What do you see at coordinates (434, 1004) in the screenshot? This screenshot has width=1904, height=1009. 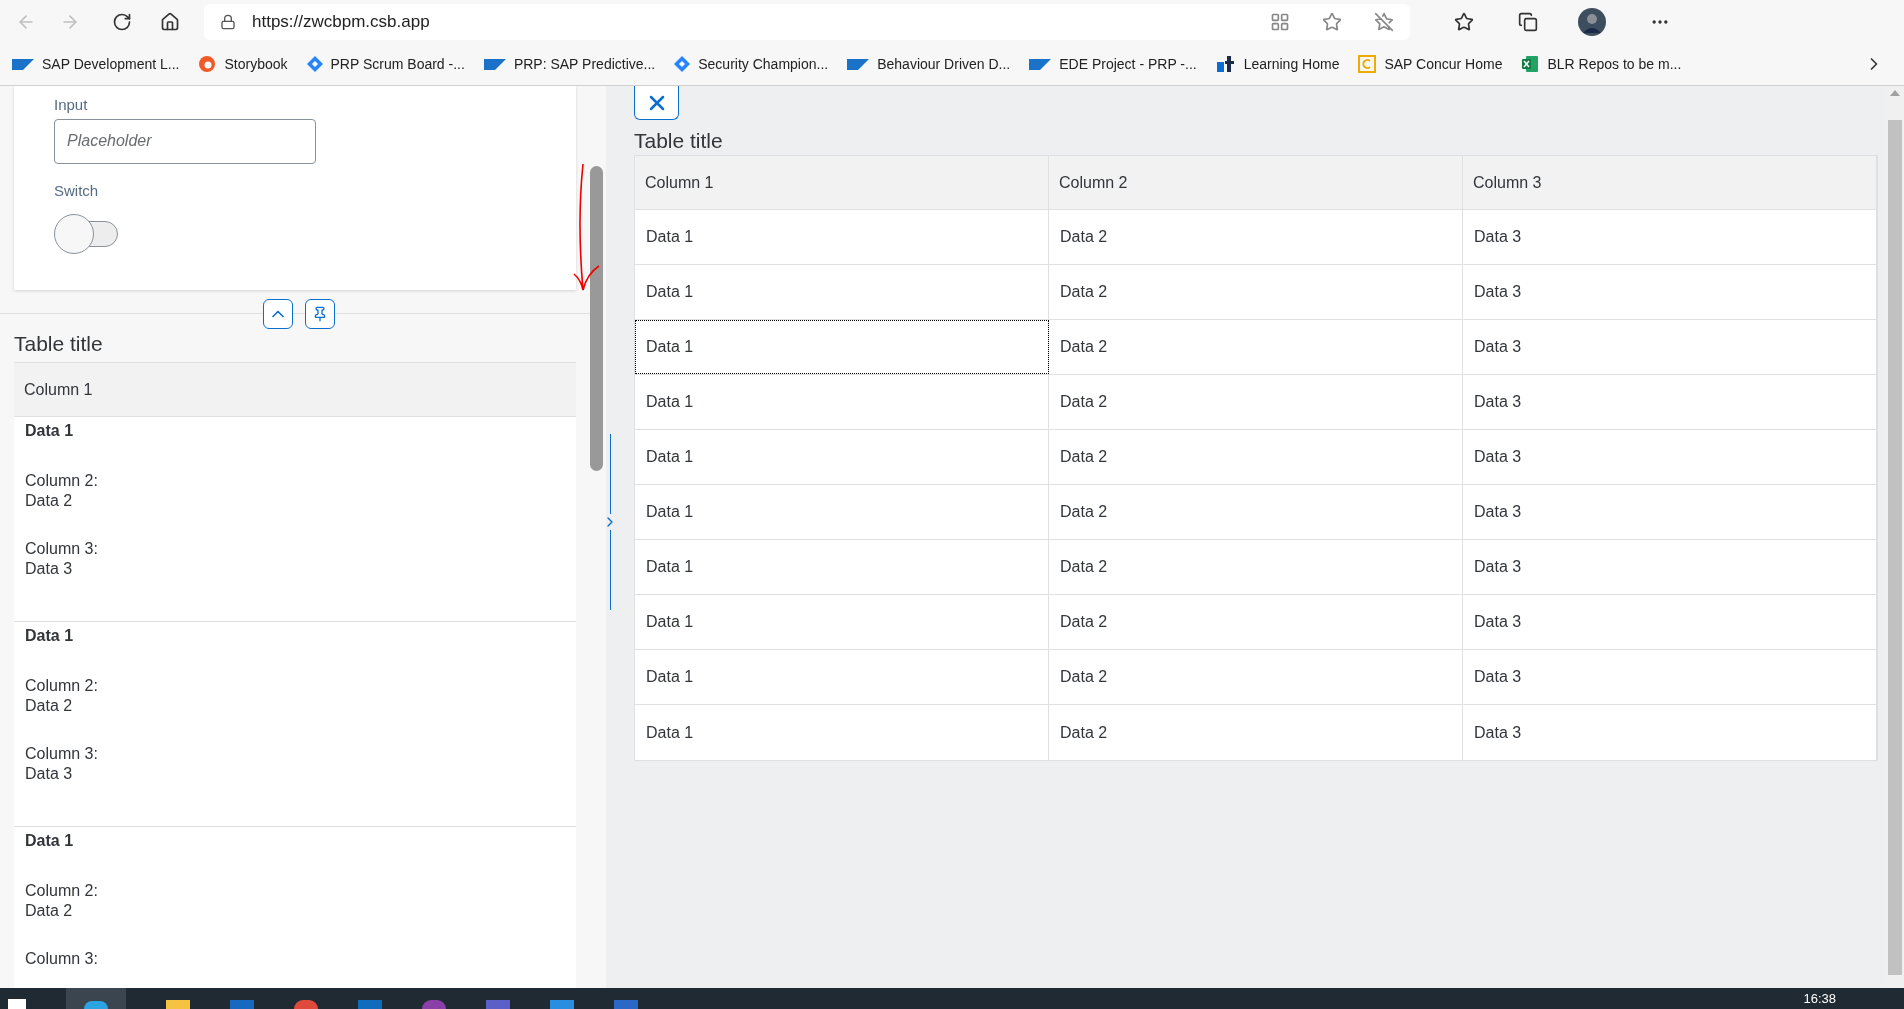 I see `app-icon` at bounding box center [434, 1004].